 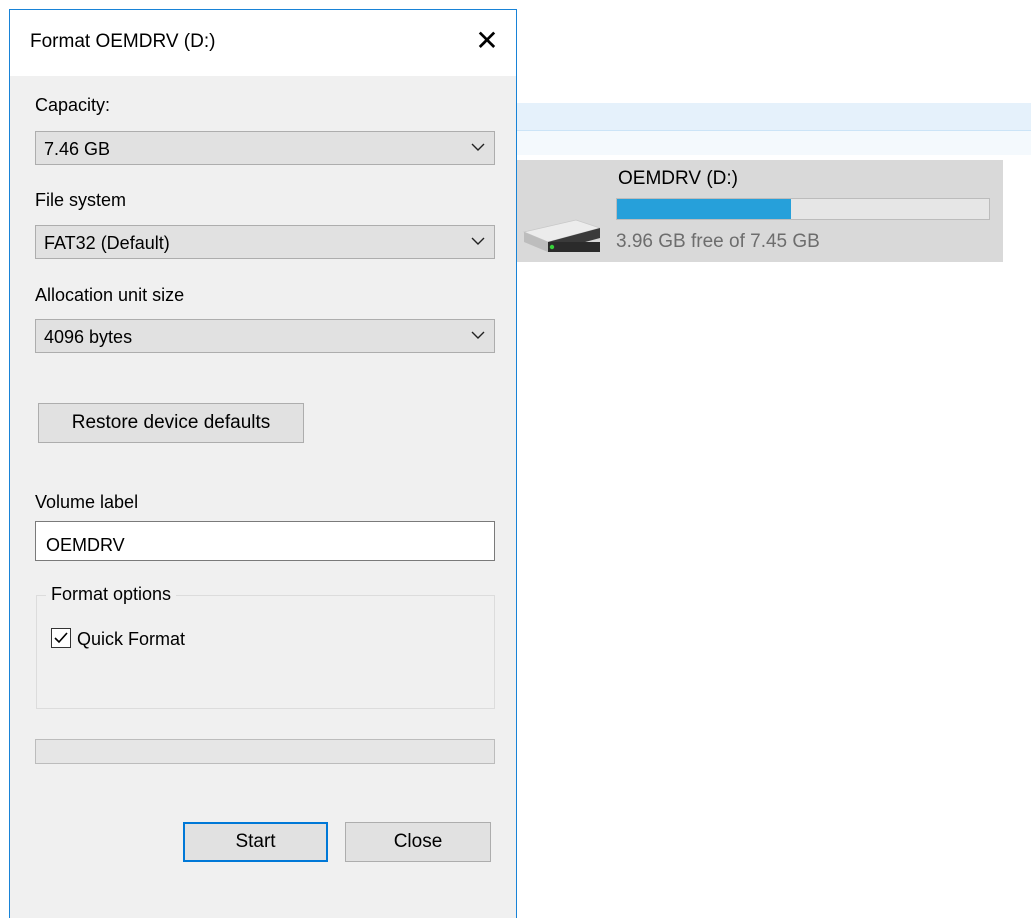 What do you see at coordinates (803, 209) in the screenshot?
I see `drive-usage-bar` at bounding box center [803, 209].